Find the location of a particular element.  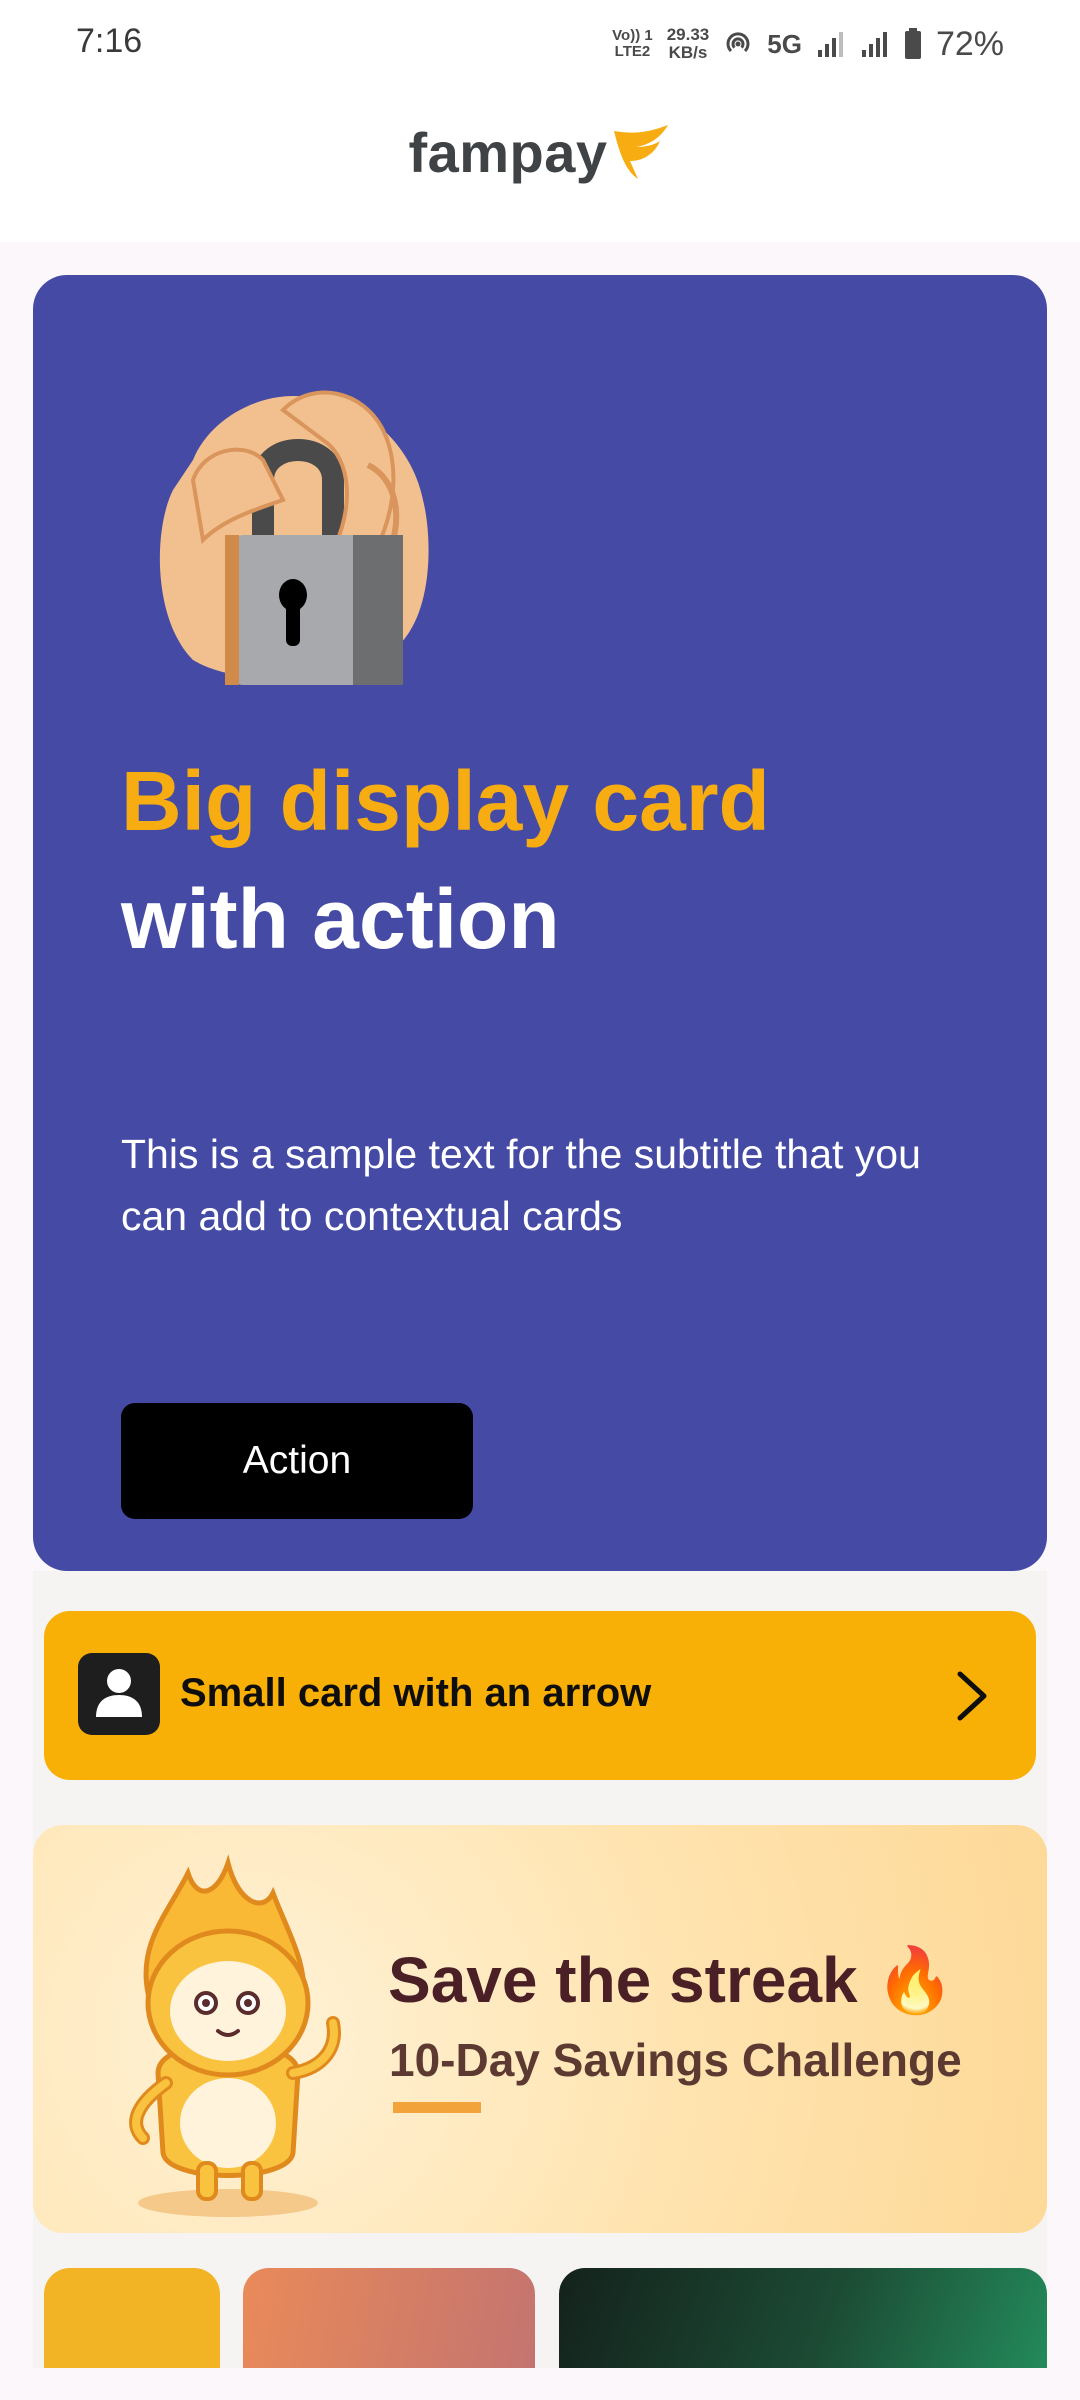

status-bar: 7:16 Vo)) 1 LTE2 29.33 KB/s 5G 72% is located at coordinates (540, 45).